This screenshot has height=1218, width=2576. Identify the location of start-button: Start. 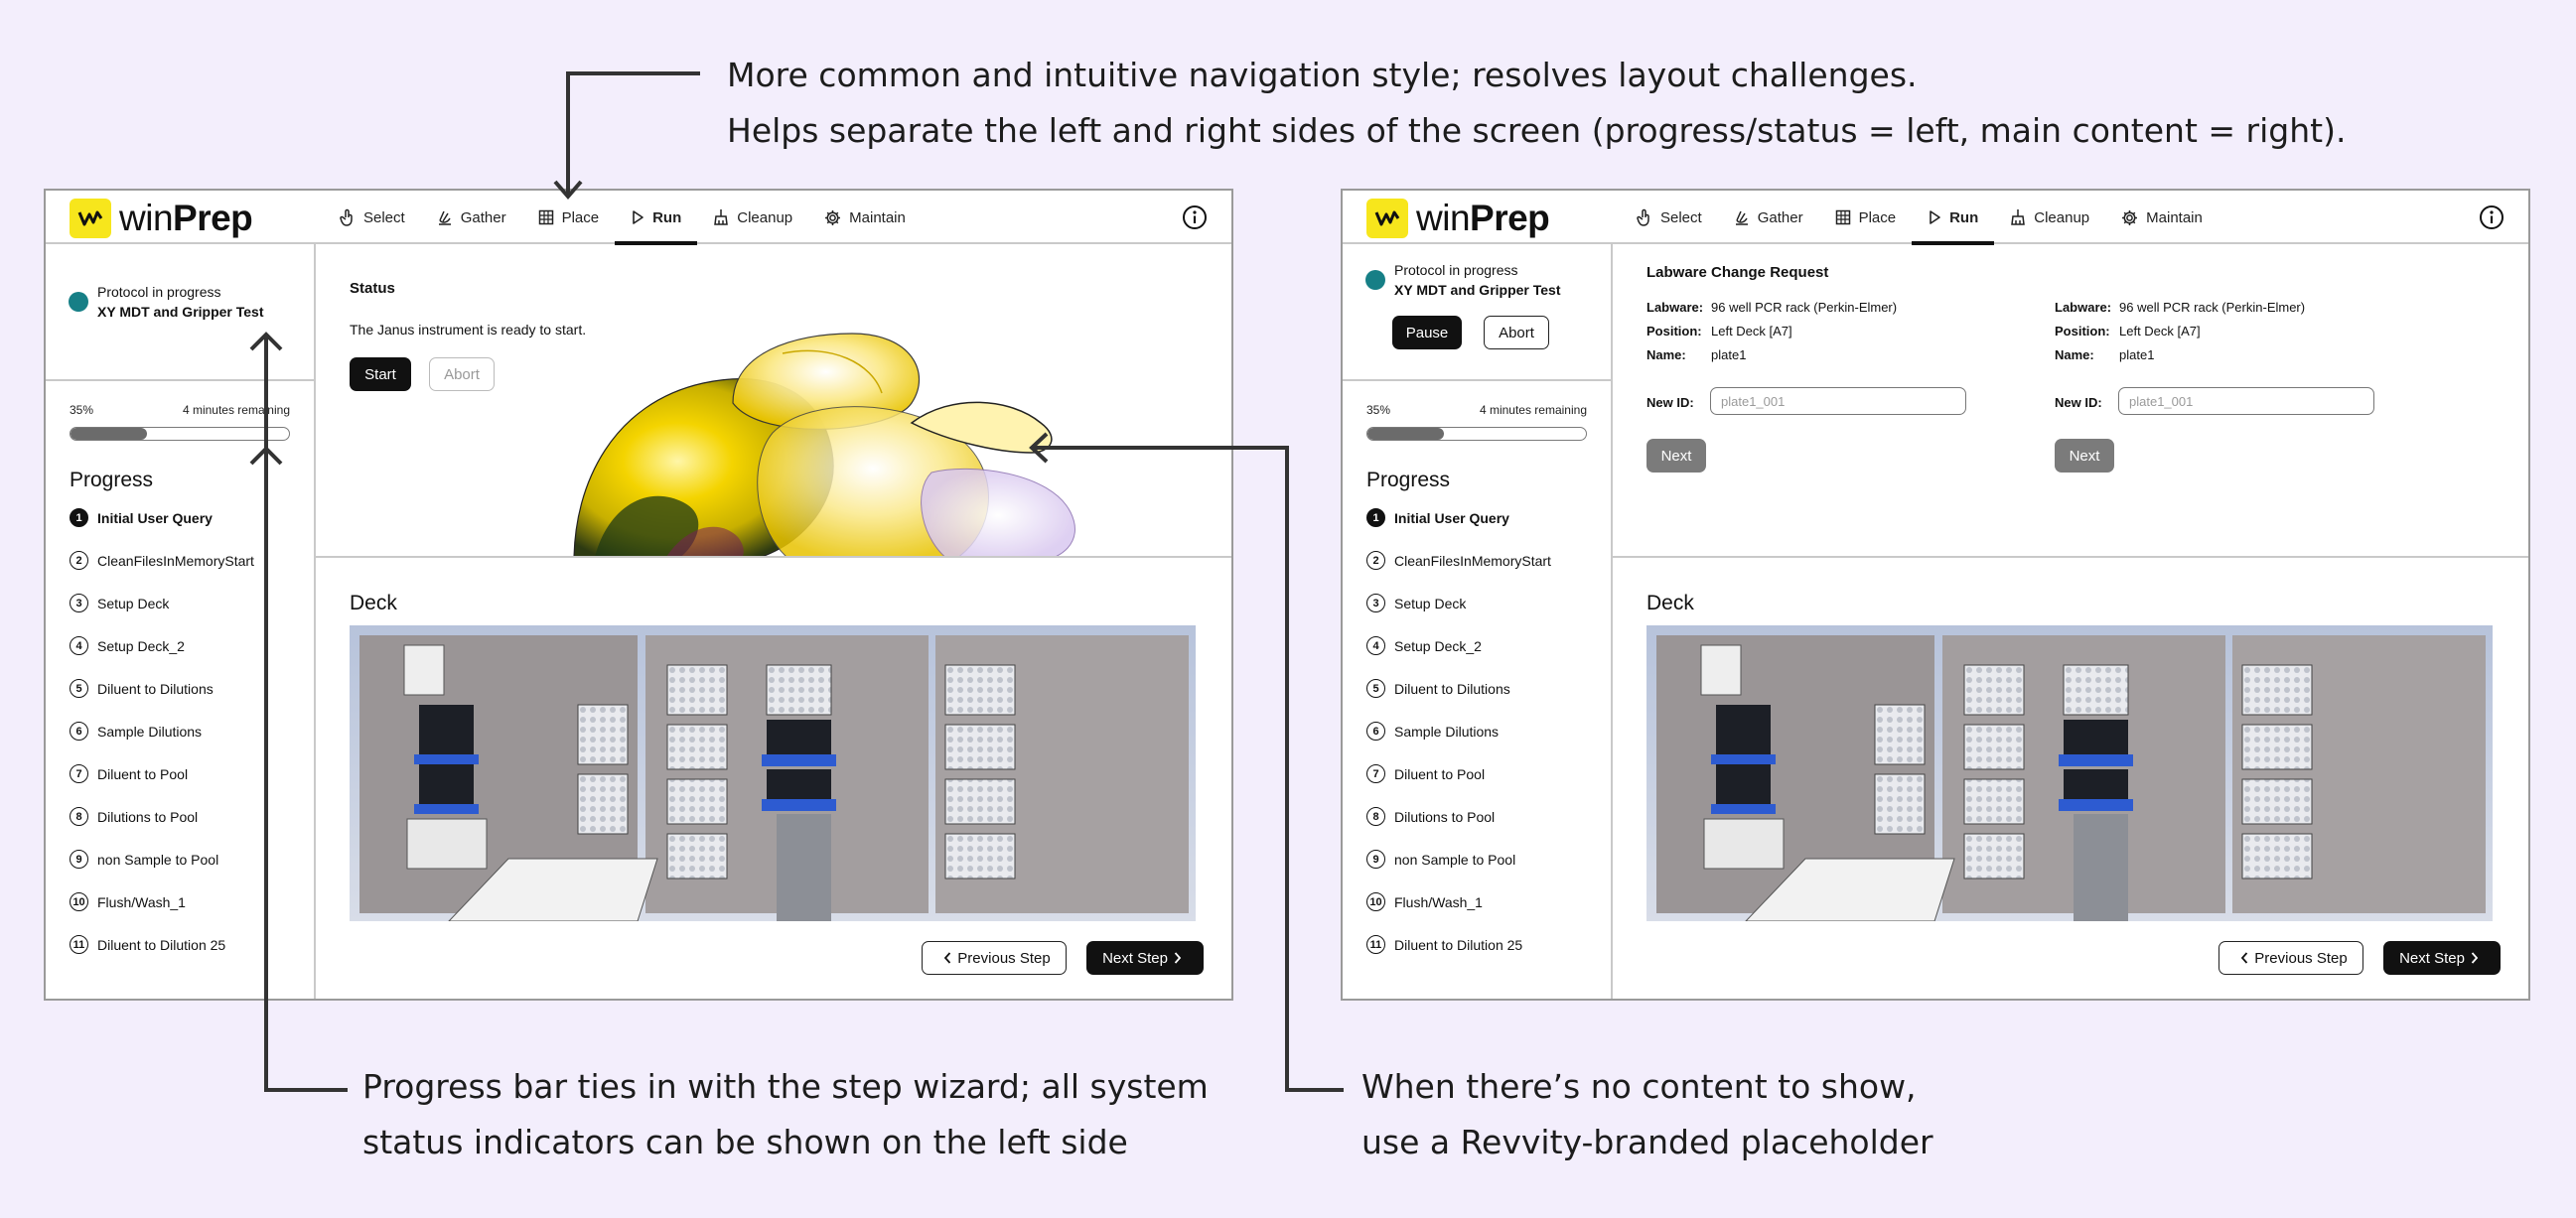
(381, 374).